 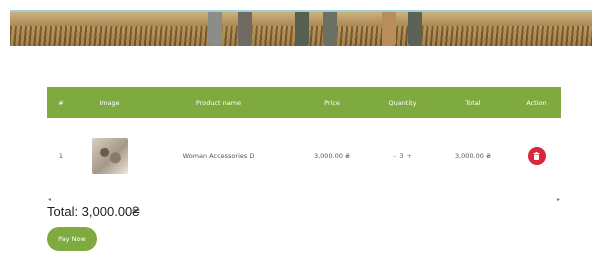 I want to click on trash-icon, so click(x=536, y=156).